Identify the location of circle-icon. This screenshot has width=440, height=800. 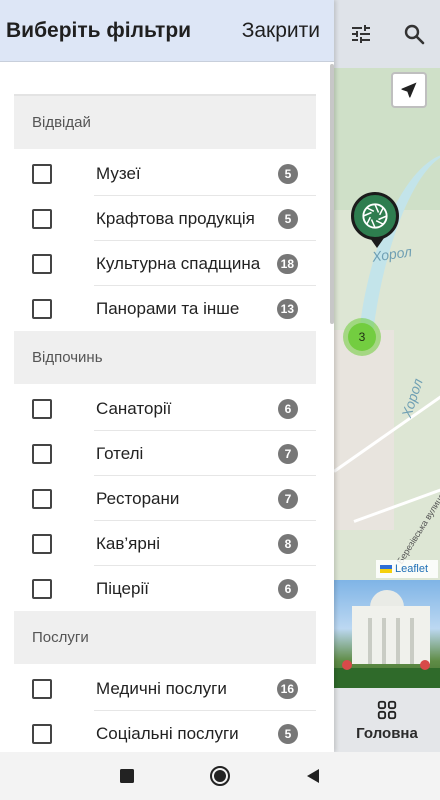
(219, 776).